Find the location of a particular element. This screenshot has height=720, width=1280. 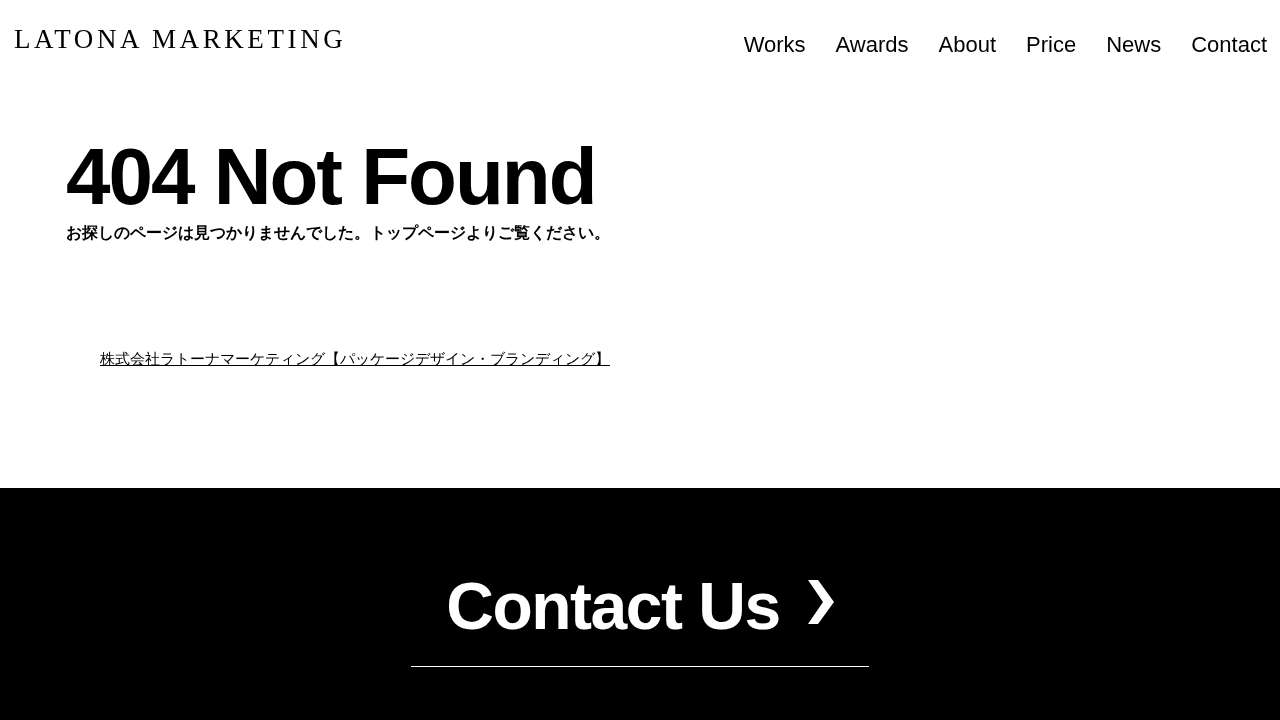

home-link: 株式会社ラトーナマーケティング【パッケージデザイン・ブランディング】 is located at coordinates (355, 359).